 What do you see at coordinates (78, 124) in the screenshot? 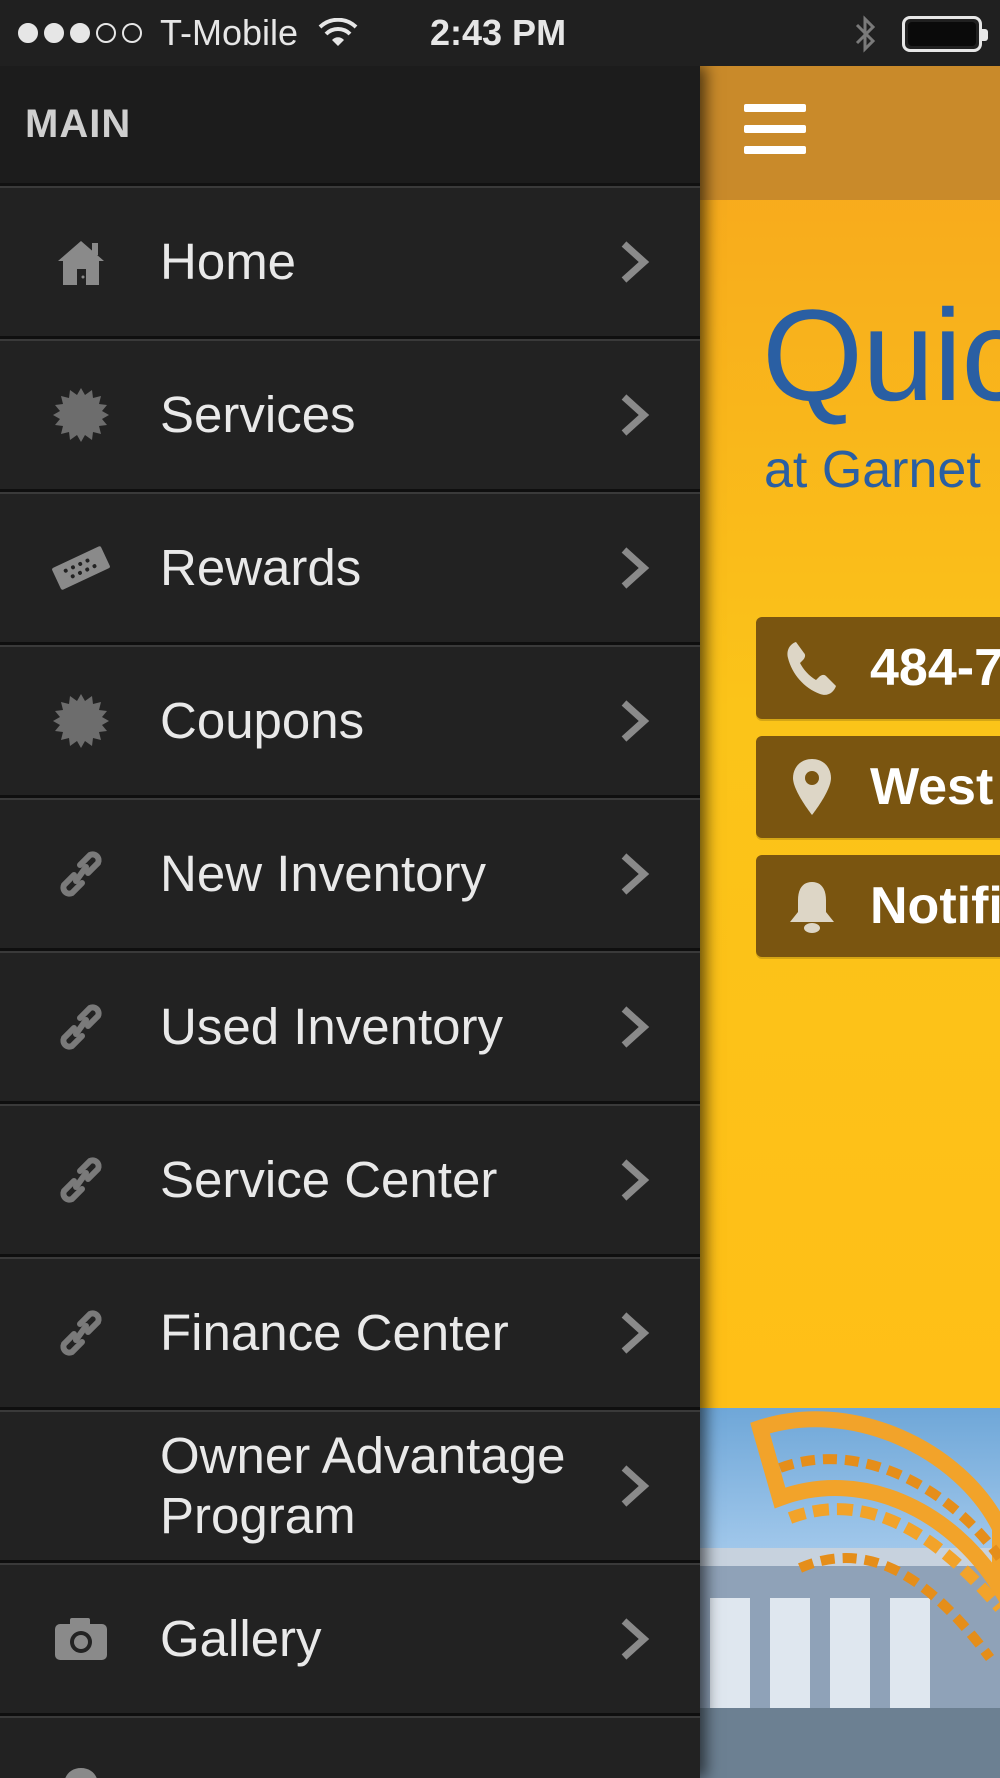
I see `drawer-section-title: MAIN` at bounding box center [78, 124].